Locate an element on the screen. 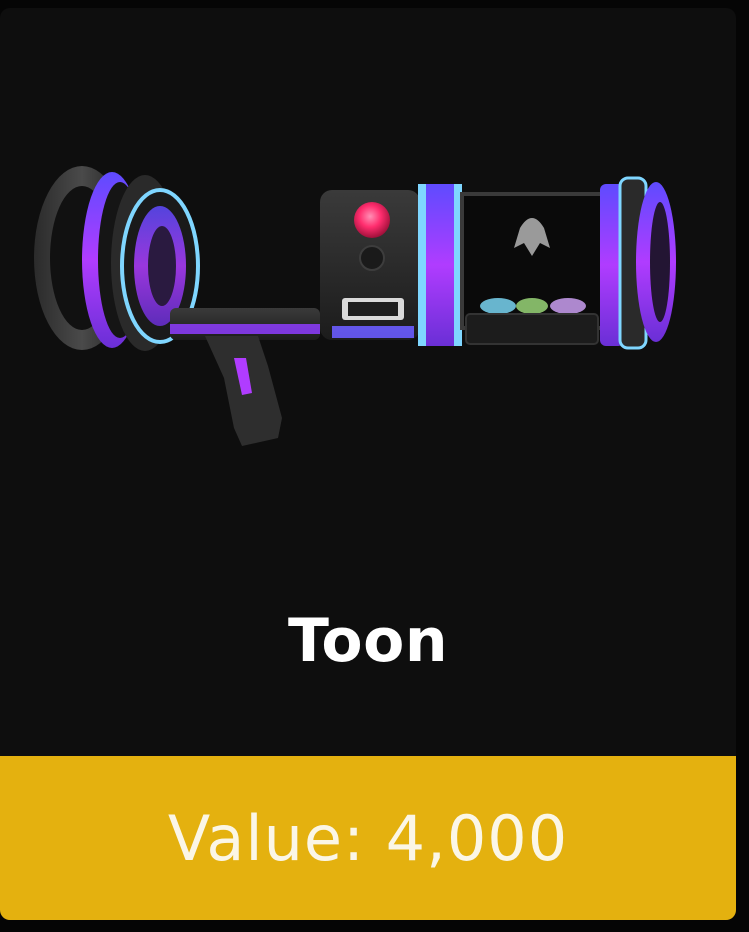 The width and height of the screenshot is (749, 932). item-name: Toon is located at coordinates (368, 641).